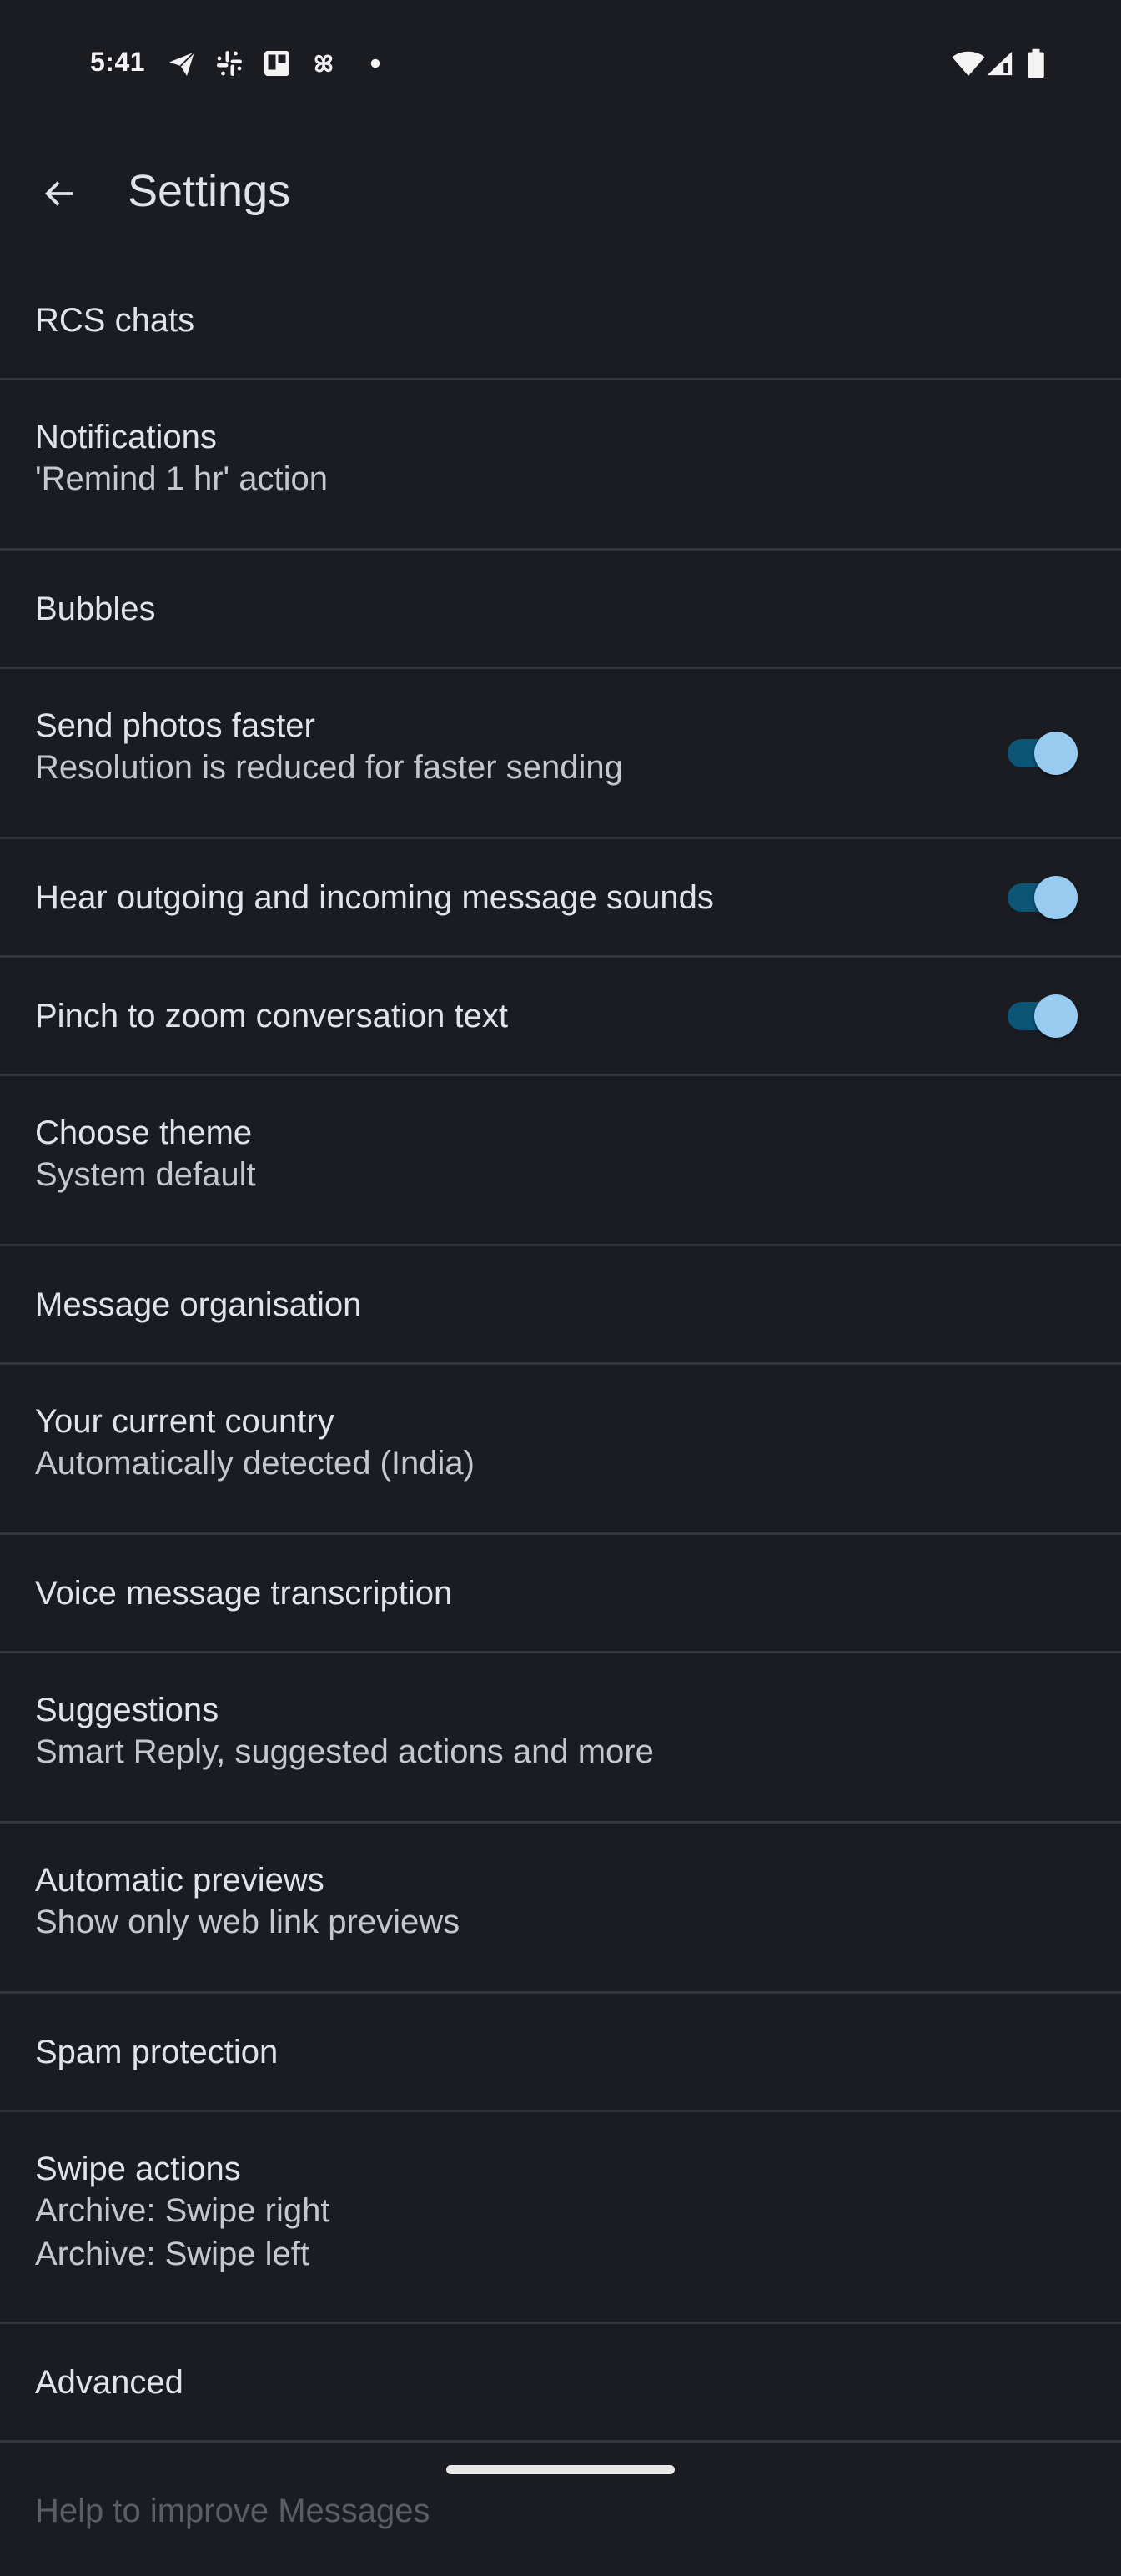 This screenshot has height=2576, width=1121. What do you see at coordinates (182, 2210) in the screenshot?
I see `setting-summary: Archive: Swipe right` at bounding box center [182, 2210].